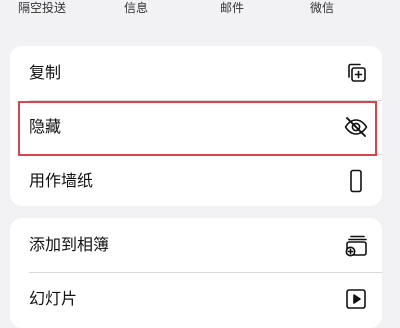 Image resolution: width=400 pixels, height=328 pixels. I want to click on share-target-messages: 信息, so click(136, 8).